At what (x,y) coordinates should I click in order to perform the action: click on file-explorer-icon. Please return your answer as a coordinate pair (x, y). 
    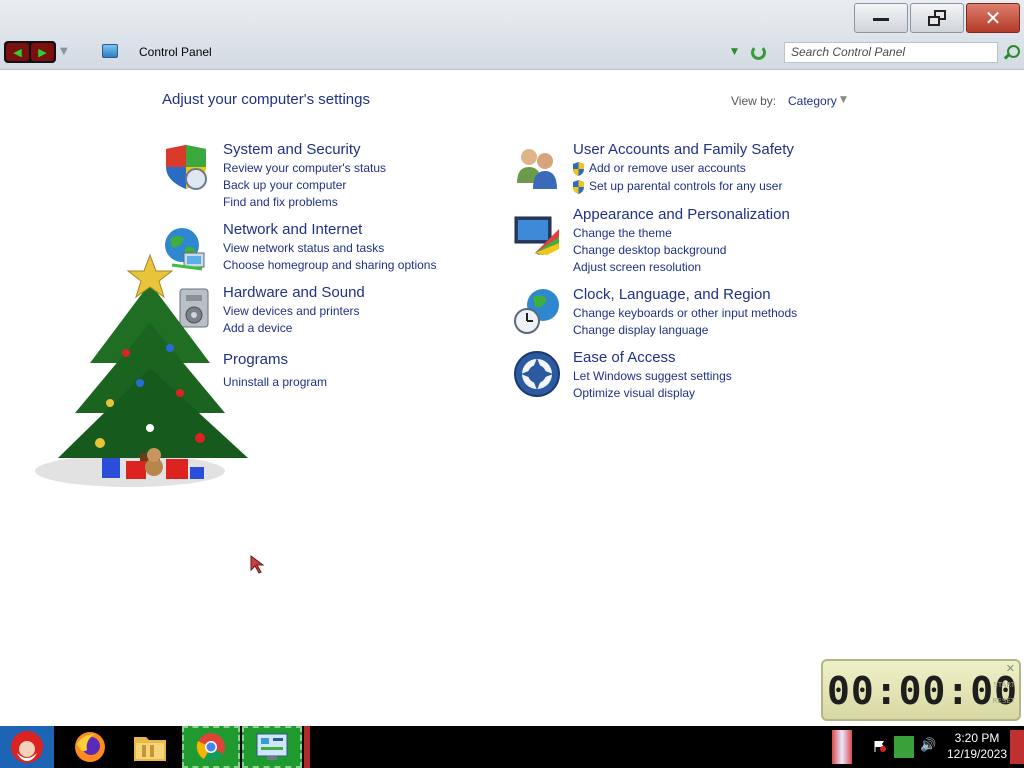
    Looking at the image, I should click on (150, 749).